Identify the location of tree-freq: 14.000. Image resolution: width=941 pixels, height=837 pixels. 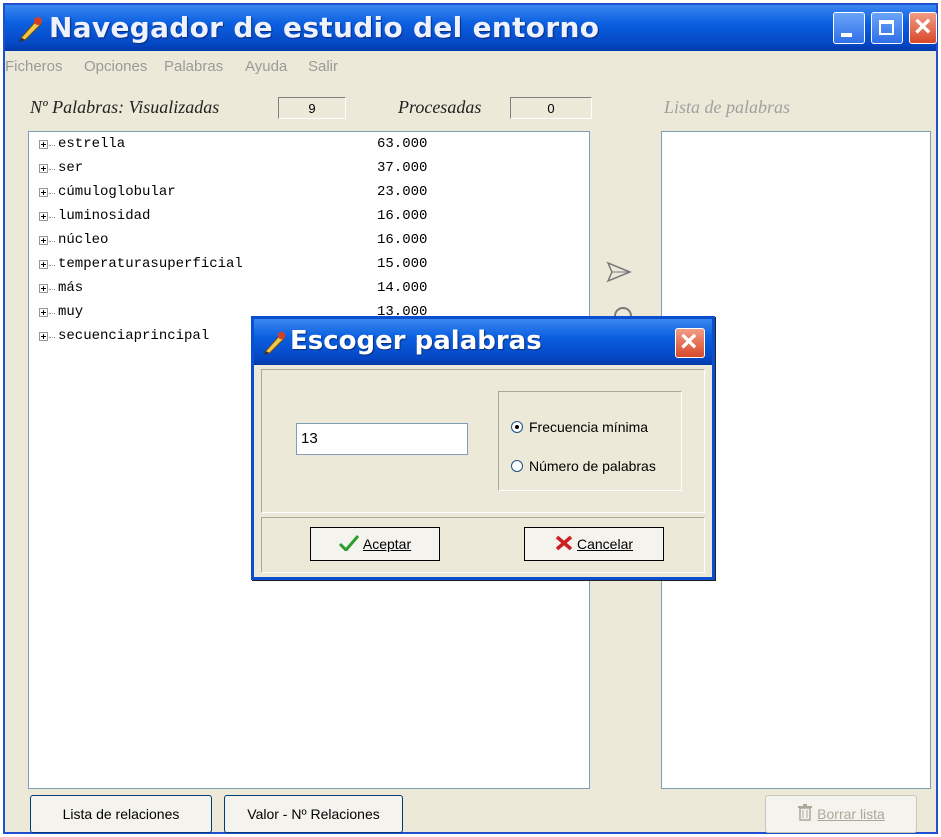
(402, 288).